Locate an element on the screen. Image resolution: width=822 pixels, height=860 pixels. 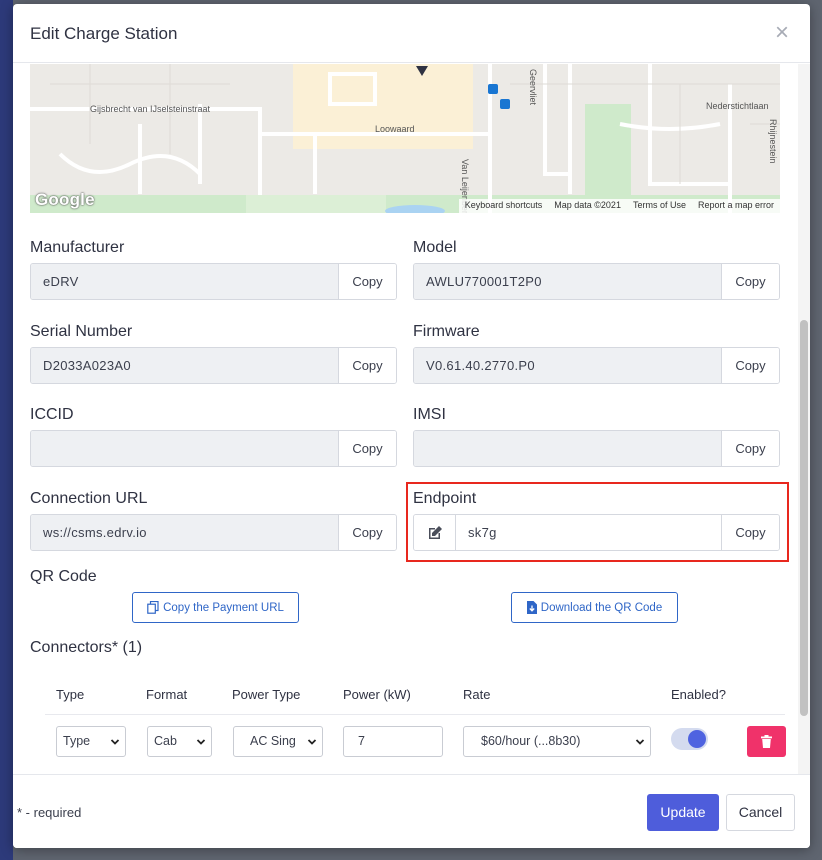
serial-number-value: D2033A023A0 is located at coordinates (184, 365).